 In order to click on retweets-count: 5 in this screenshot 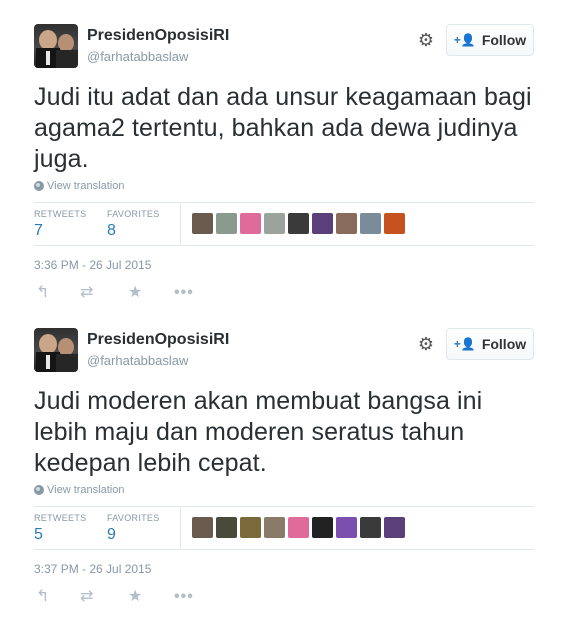, I will do `click(38, 534)`.